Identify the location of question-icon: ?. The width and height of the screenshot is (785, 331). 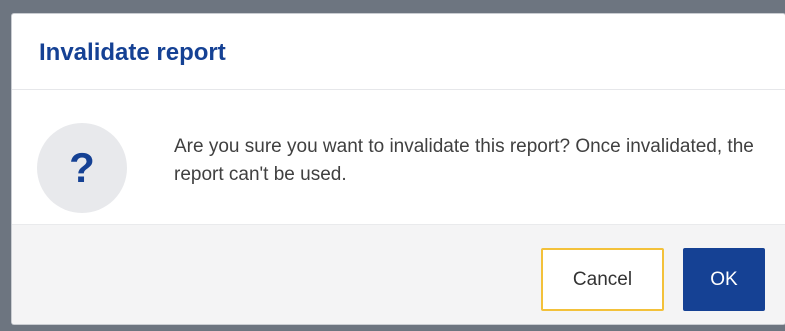
(82, 168).